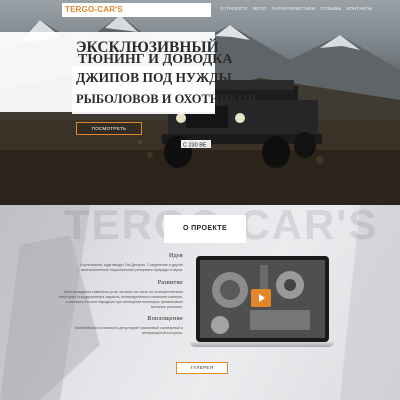 Image resolution: width=400 pixels, height=400 pixels. I want to click on license-plate: С 230 ВЕ, so click(195, 146).